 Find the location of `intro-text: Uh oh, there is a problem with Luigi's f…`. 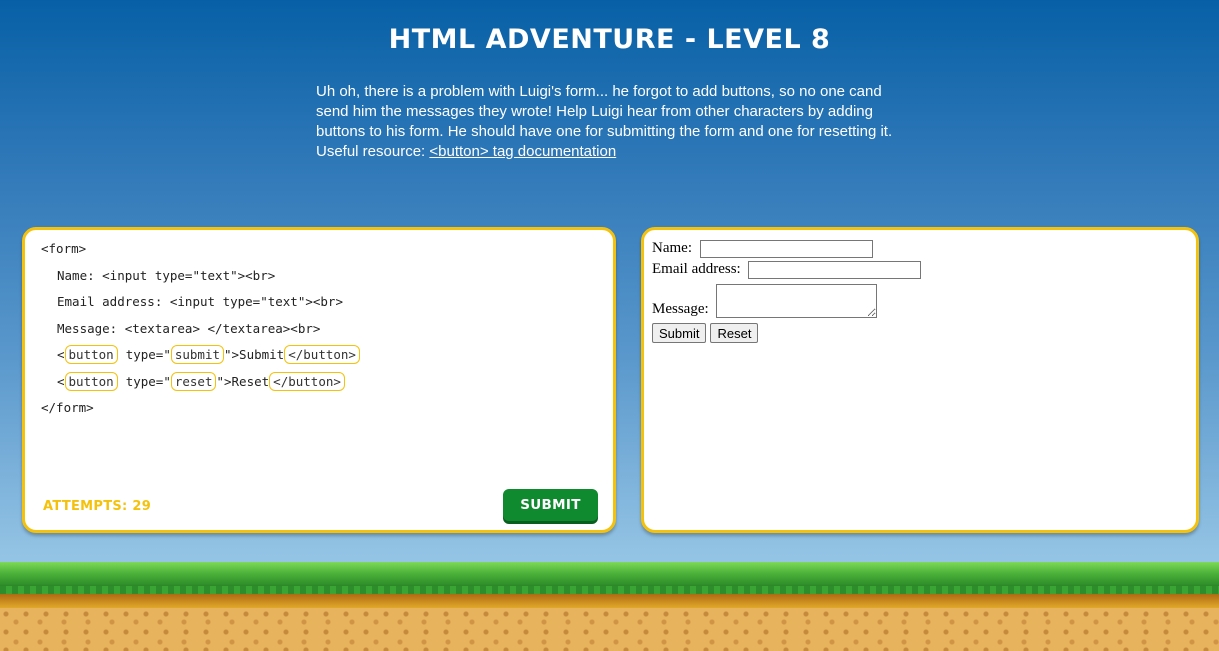

intro-text: Uh oh, there is a problem with Luigi's f… is located at coordinates (604, 111).